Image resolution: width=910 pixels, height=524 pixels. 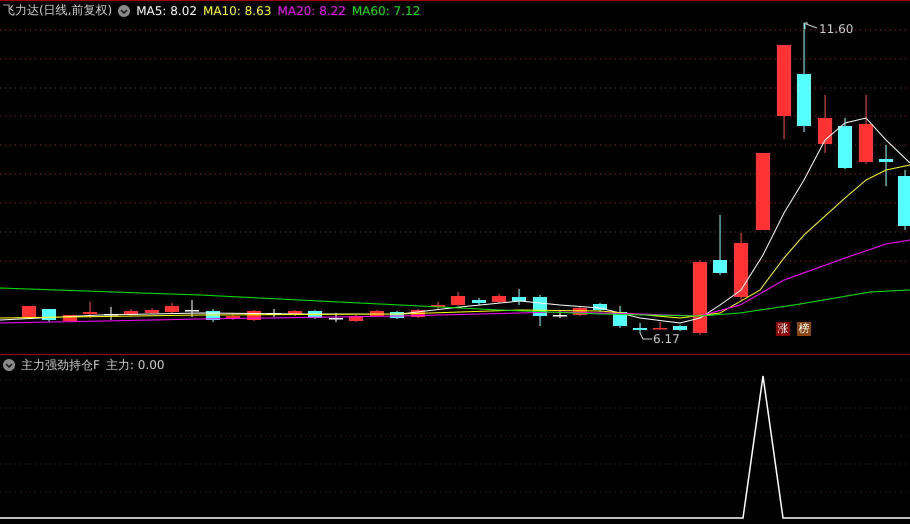 What do you see at coordinates (166, 11) in the screenshot?
I see `ma-legend-item: MA5: 8.02` at bounding box center [166, 11].